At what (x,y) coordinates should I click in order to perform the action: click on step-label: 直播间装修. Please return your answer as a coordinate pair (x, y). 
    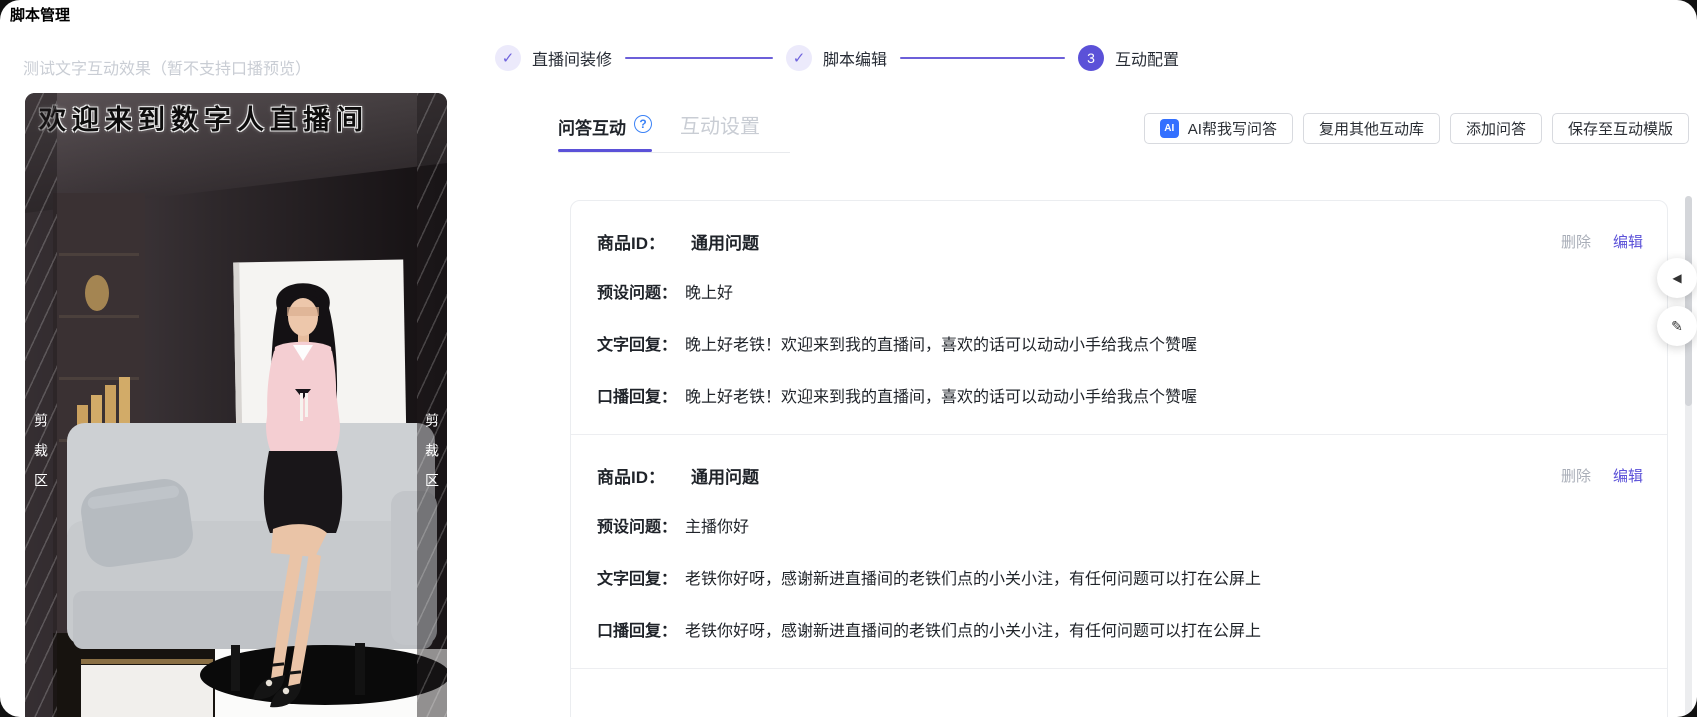
    Looking at the image, I should click on (572, 60).